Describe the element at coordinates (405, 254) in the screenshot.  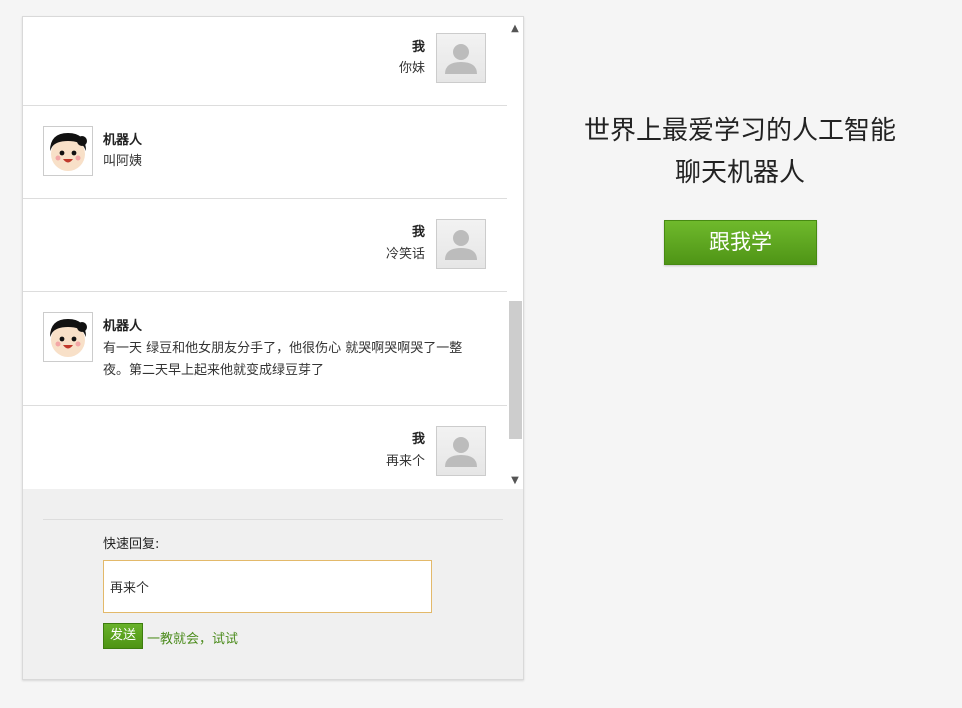
I see `message-text: 冷笑话` at that location.